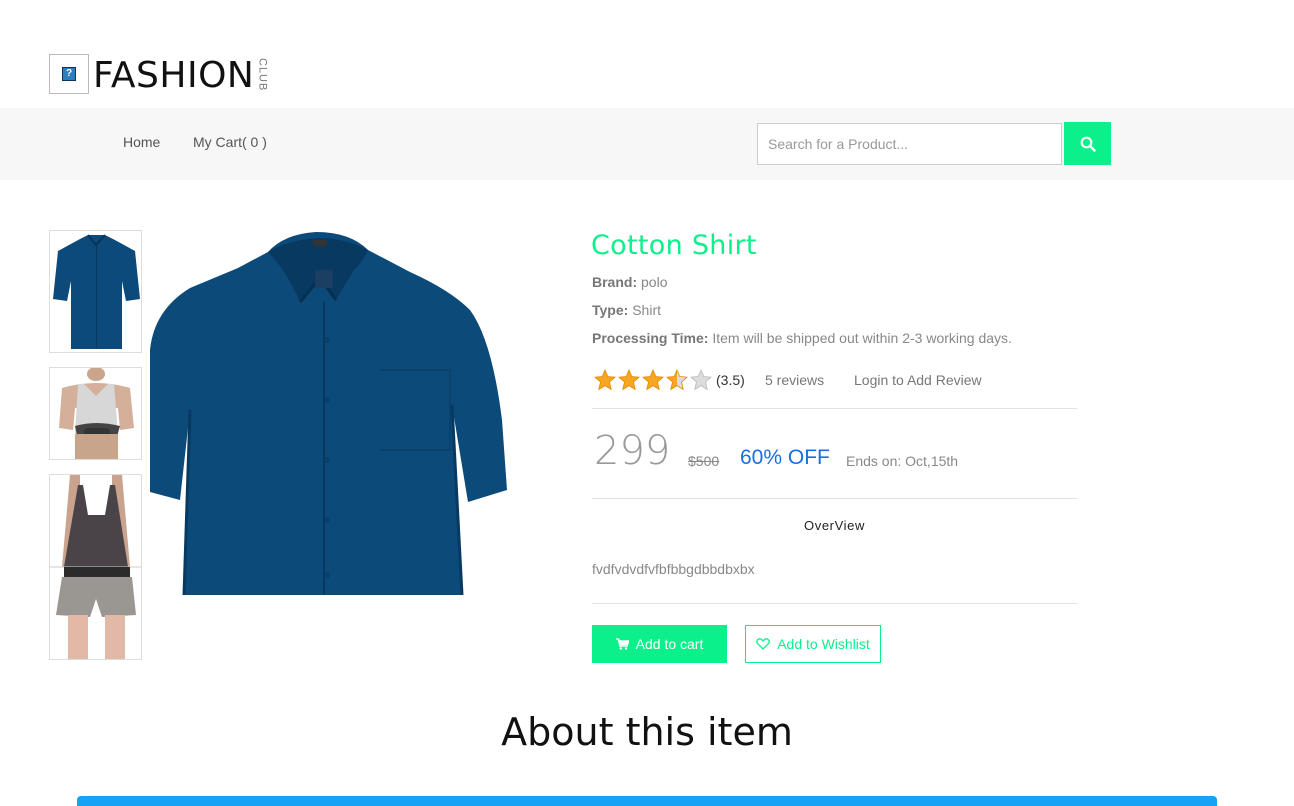 The image size is (1294, 806). I want to click on nav-home-link: Home, so click(141, 142).